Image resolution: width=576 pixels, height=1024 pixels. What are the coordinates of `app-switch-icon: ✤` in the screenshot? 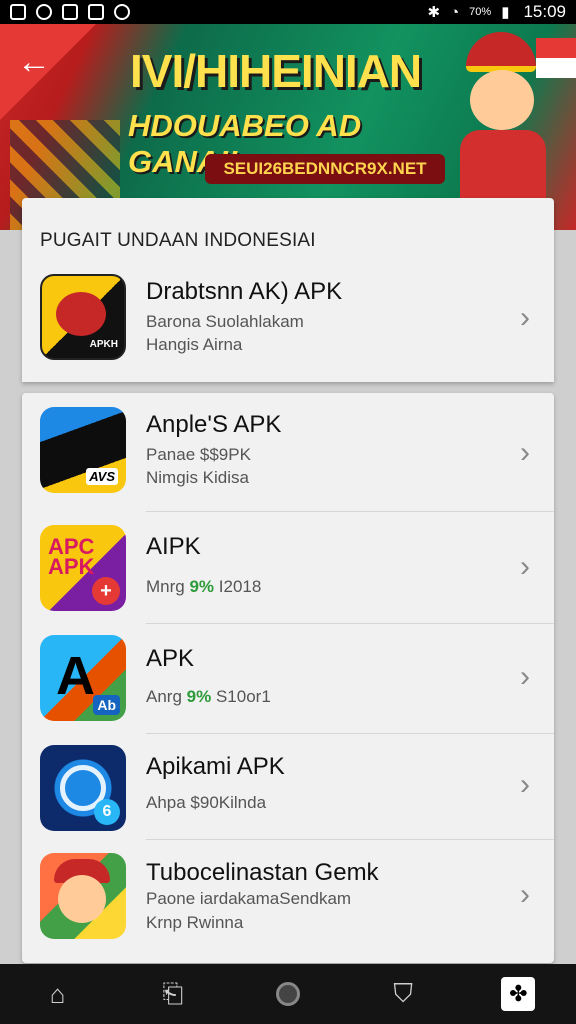 It's located at (518, 994).